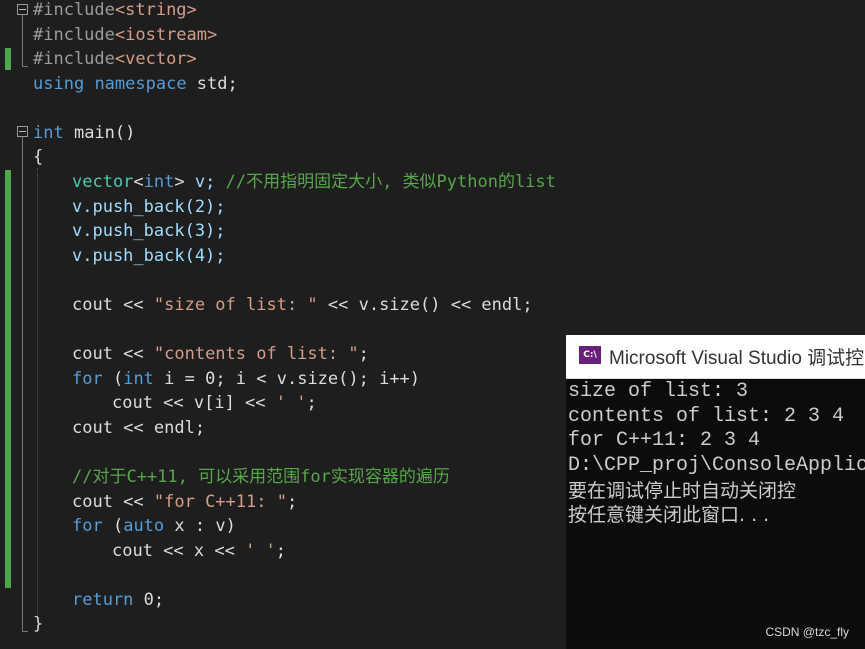  What do you see at coordinates (103, 600) in the screenshot?
I see `keyword: return` at bounding box center [103, 600].